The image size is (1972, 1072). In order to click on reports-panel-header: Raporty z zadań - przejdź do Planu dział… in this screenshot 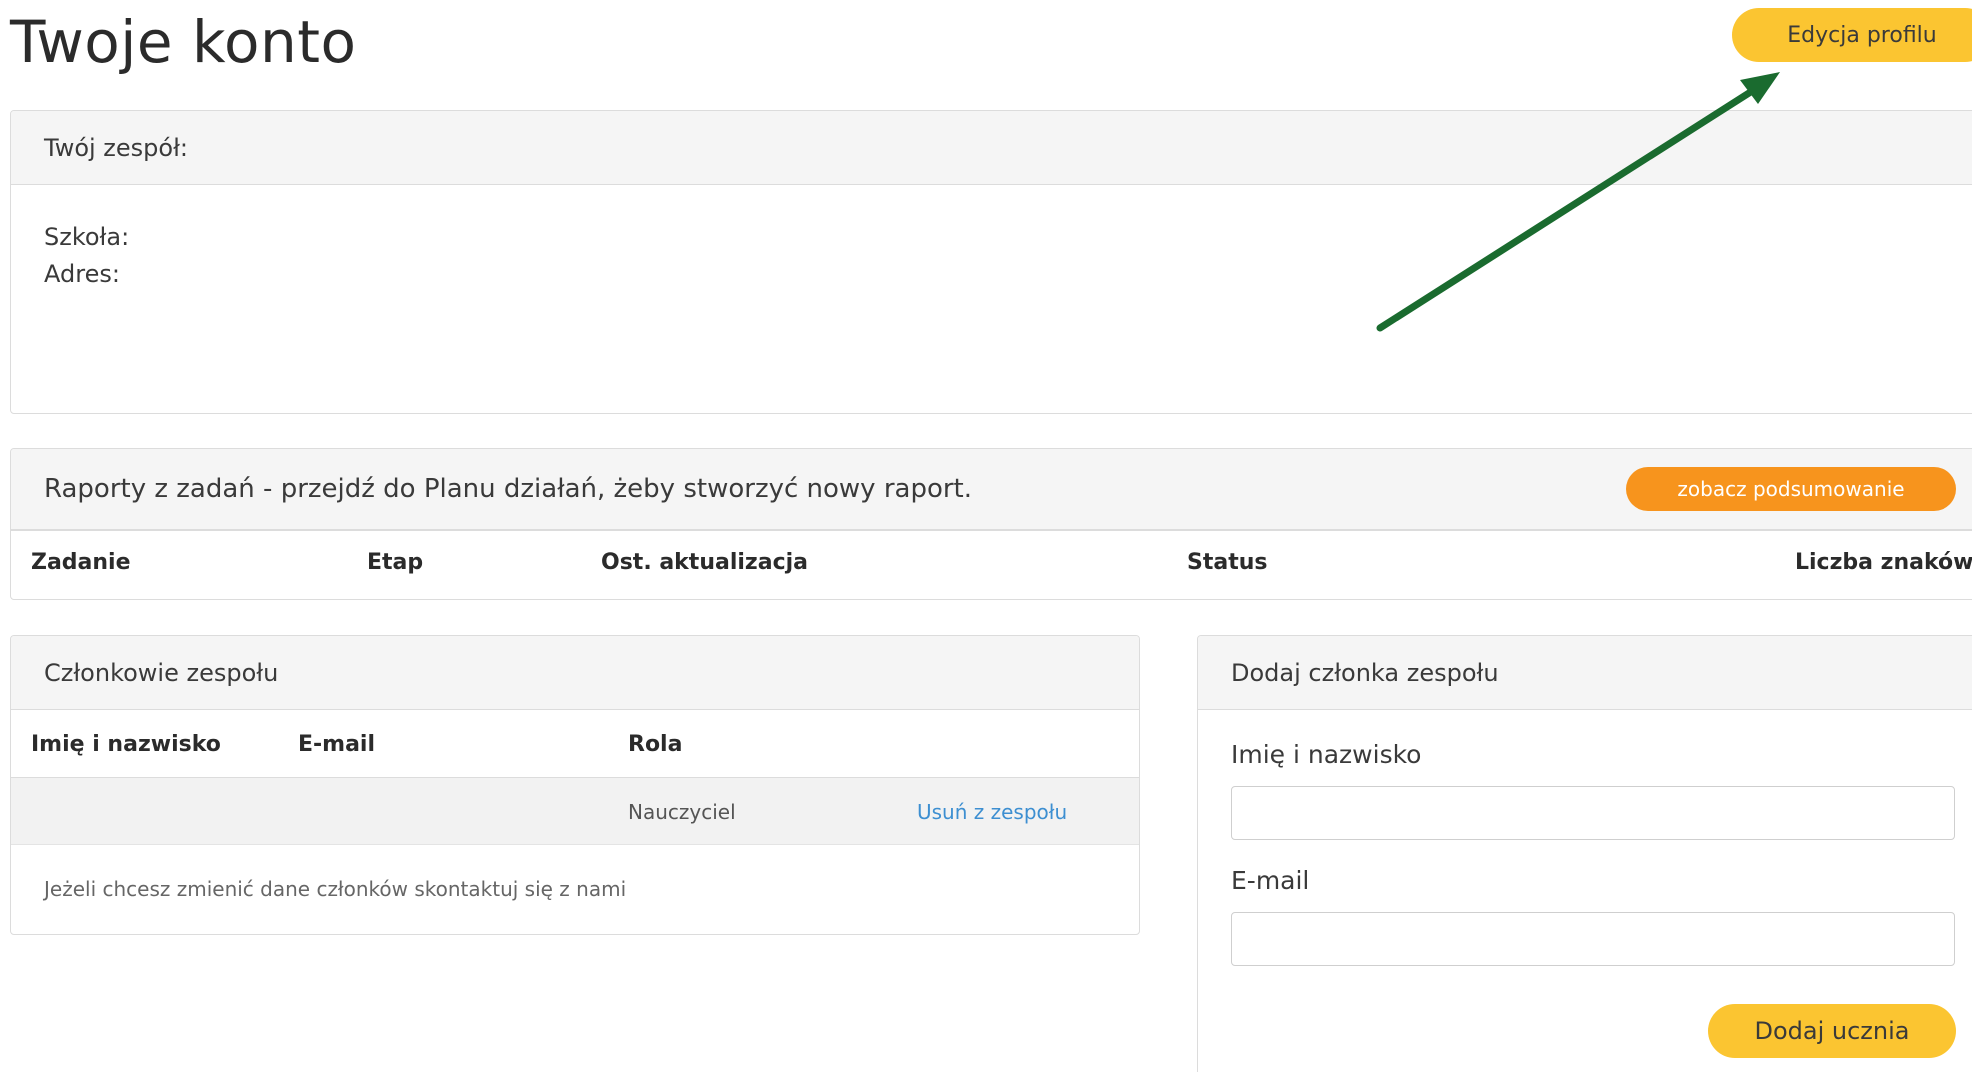, I will do `click(991, 490)`.